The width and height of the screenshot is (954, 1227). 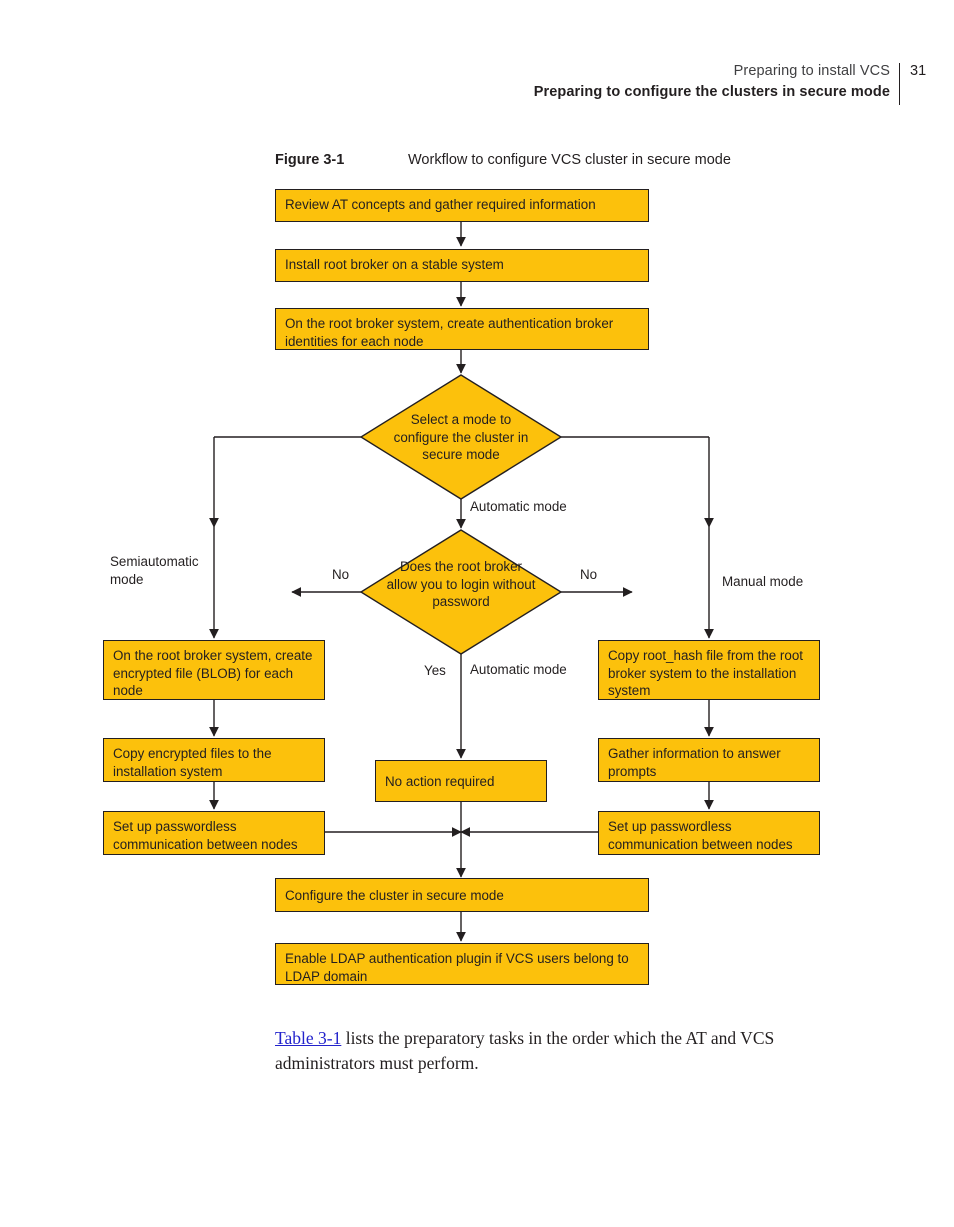 What do you see at coordinates (154, 570) in the screenshot?
I see `edge-label-semiautomatic-mode: Semiautomatic mode` at bounding box center [154, 570].